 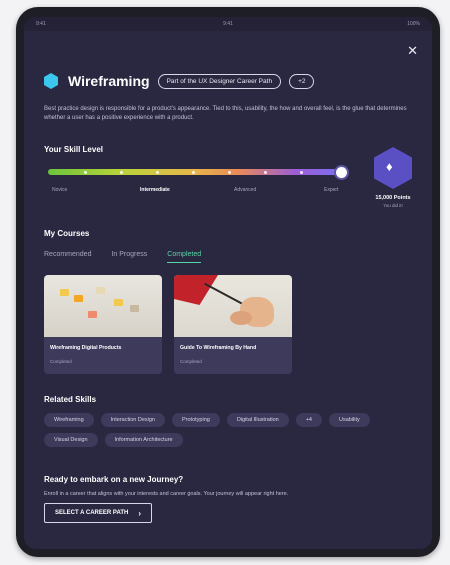 What do you see at coordinates (302, 81) in the screenshot?
I see `more-paths-pill: +2` at bounding box center [302, 81].